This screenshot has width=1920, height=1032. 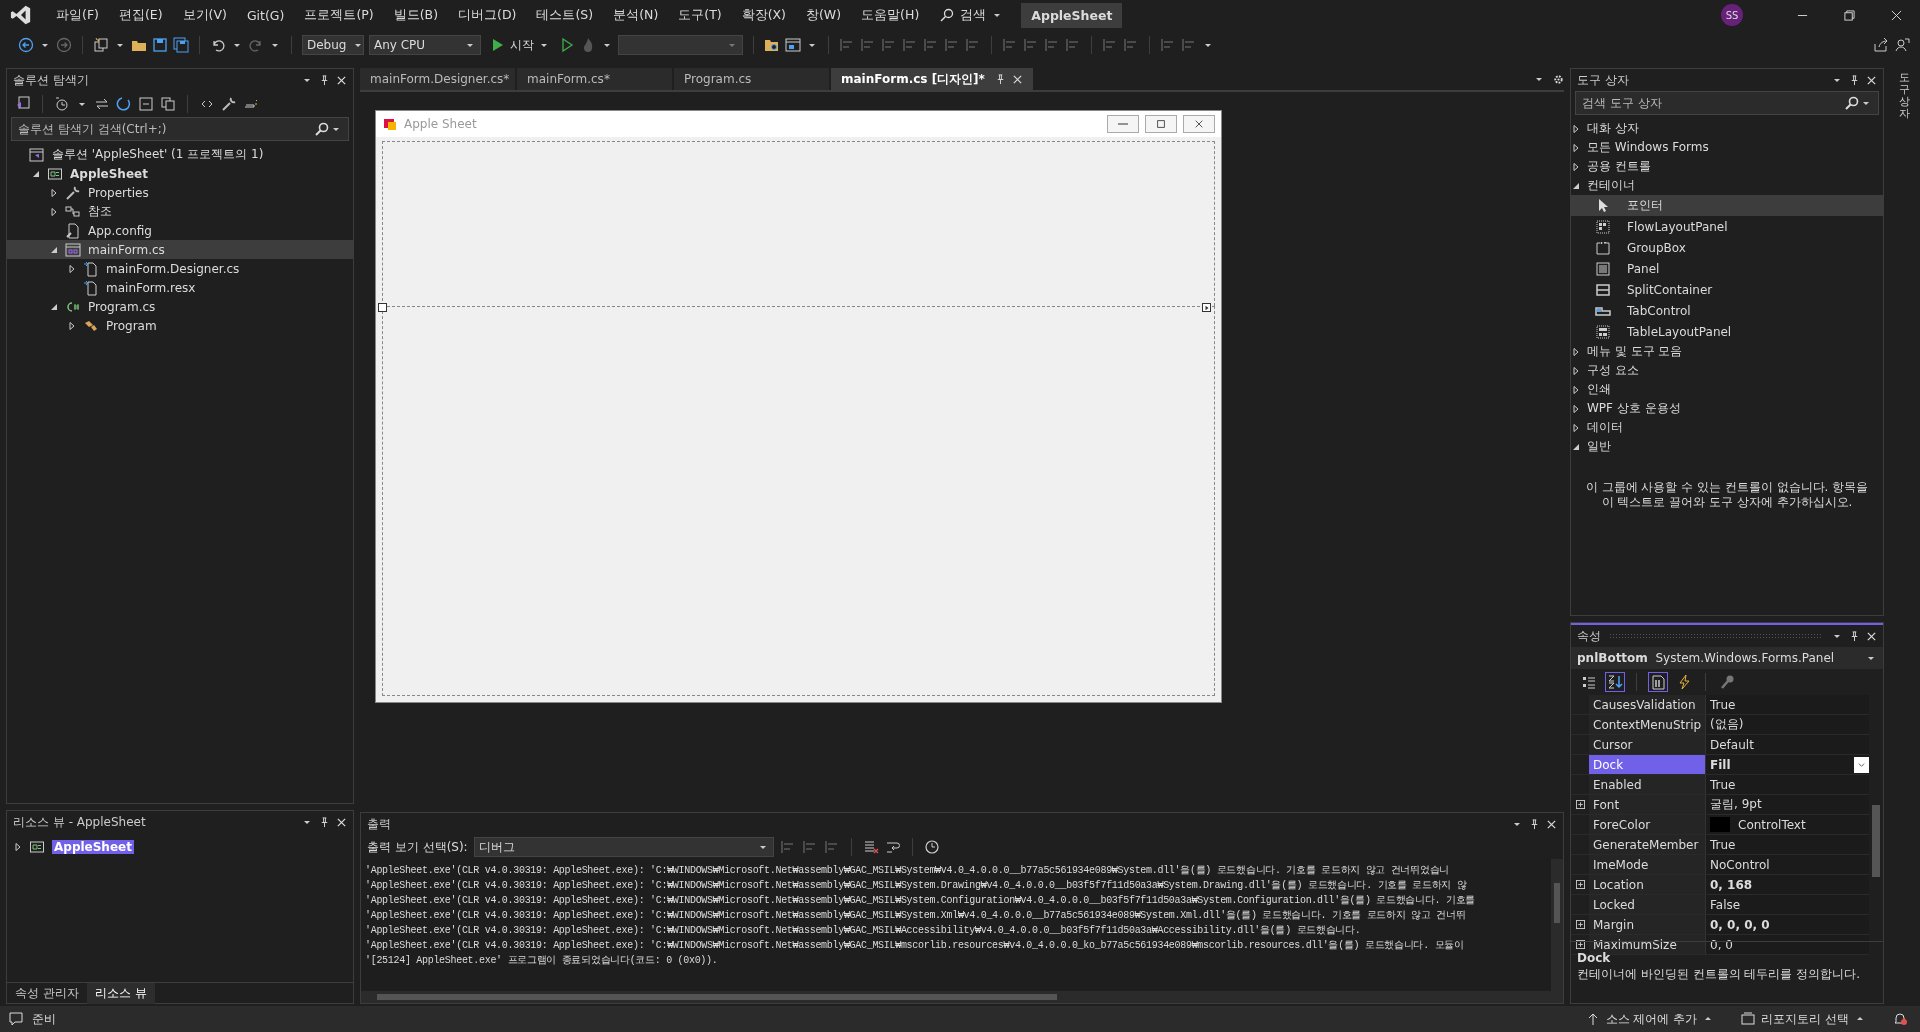 What do you see at coordinates (1647, 744) in the screenshot?
I see `property-name: Cursor` at bounding box center [1647, 744].